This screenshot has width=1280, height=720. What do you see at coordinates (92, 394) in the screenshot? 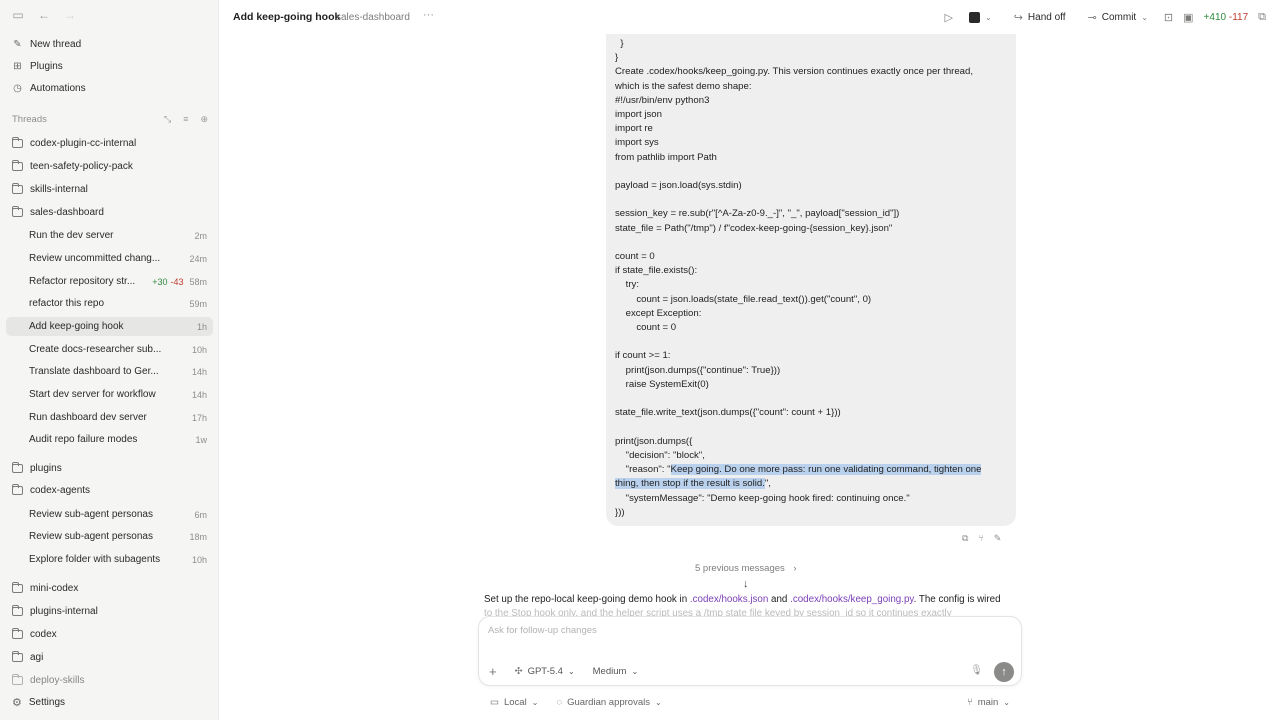
I see `thread-title: Start dev server for workflow` at bounding box center [92, 394].